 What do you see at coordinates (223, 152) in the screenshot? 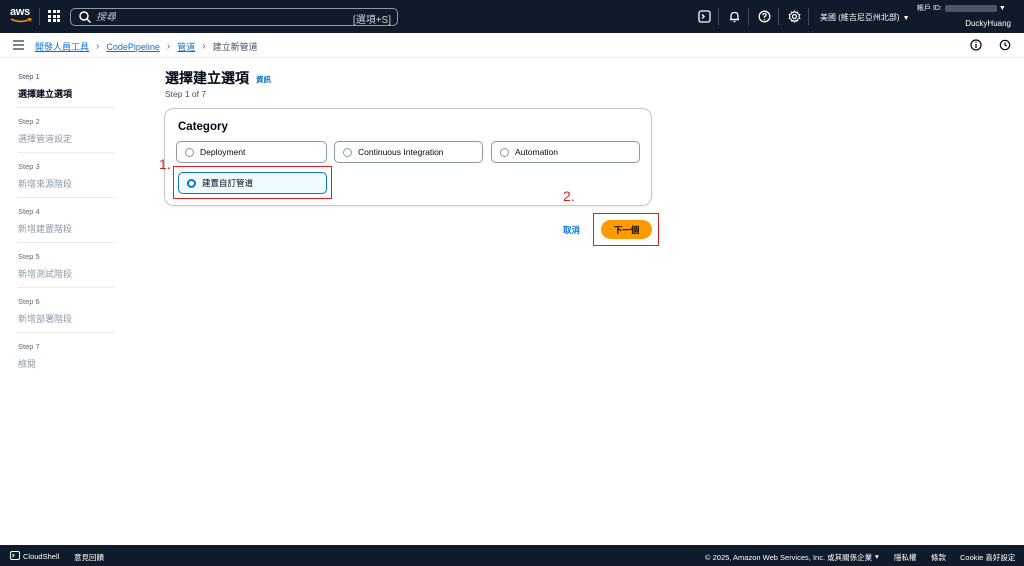
I see `option-label: Deployment` at bounding box center [223, 152].